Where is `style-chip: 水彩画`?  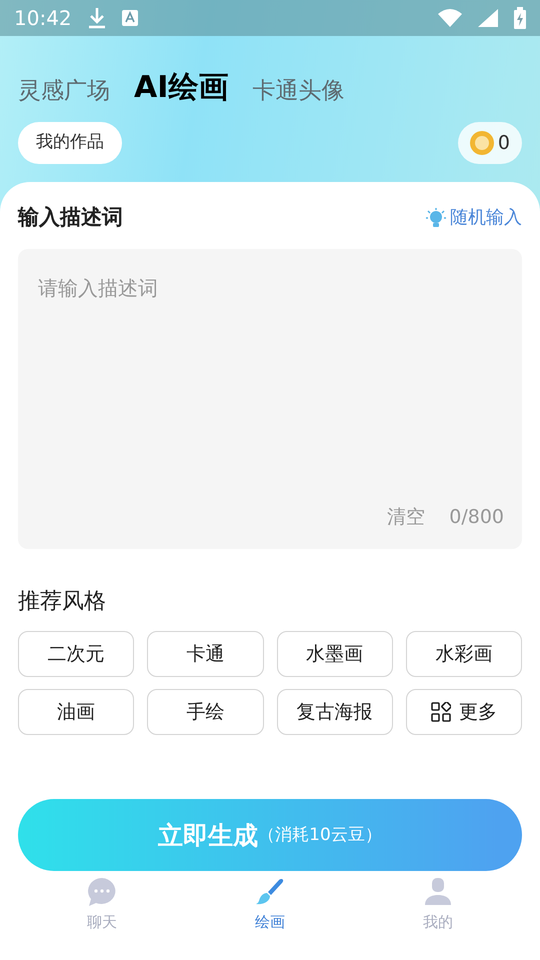 style-chip: 水彩画 is located at coordinates (464, 654).